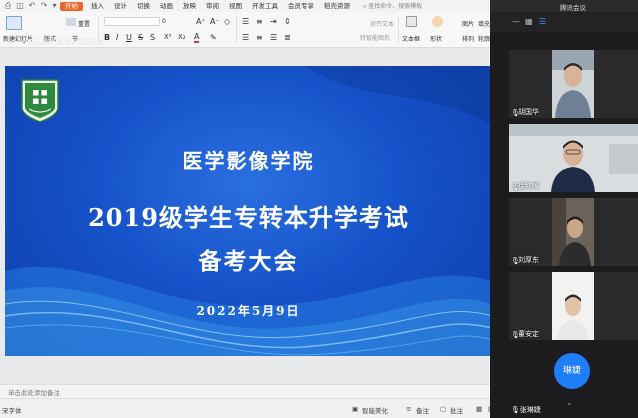 The image size is (638, 418). I want to click on speaking-indicator: ◂ 正在讲话: 影像学院张慧娥;, so click(63, 41).